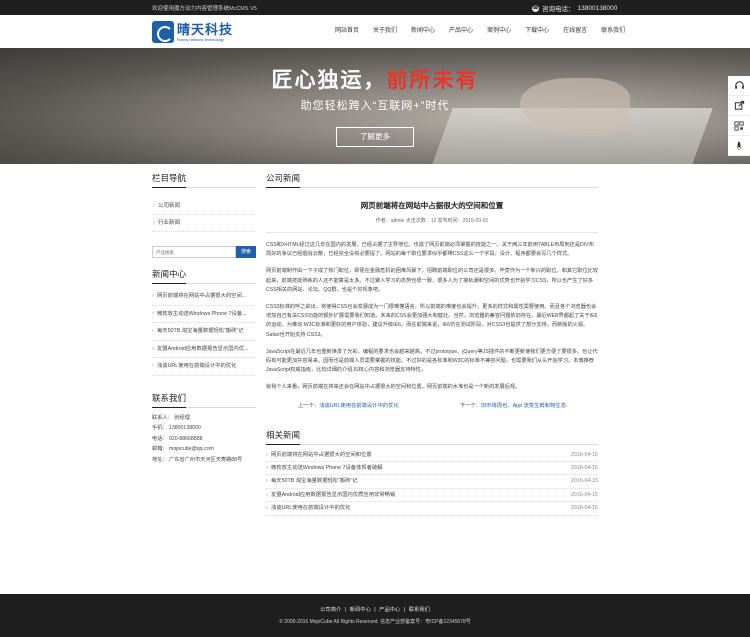 The height and width of the screenshot is (637, 750). I want to click on prev-article-link: 浅谈URL使用在前端设计中的优化, so click(358, 406).